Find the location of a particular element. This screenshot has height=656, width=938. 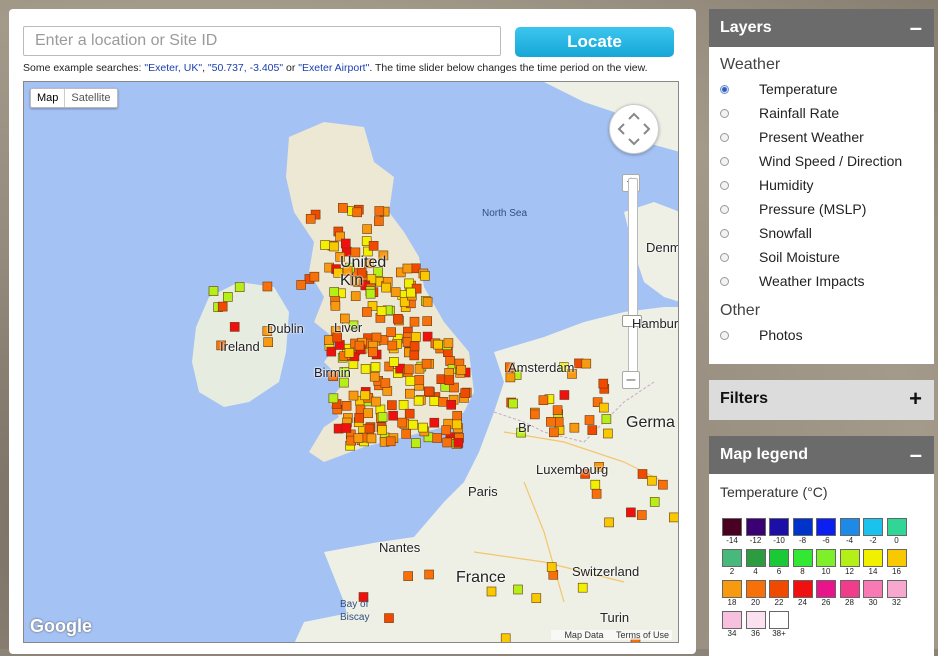

layer-option-photos: Photos is located at coordinates (821, 335).